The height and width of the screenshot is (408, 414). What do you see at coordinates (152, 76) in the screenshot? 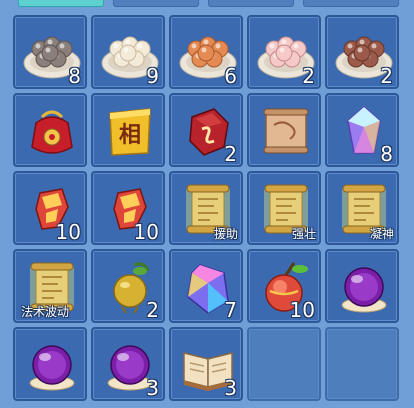
I see `item-count: 9` at bounding box center [152, 76].